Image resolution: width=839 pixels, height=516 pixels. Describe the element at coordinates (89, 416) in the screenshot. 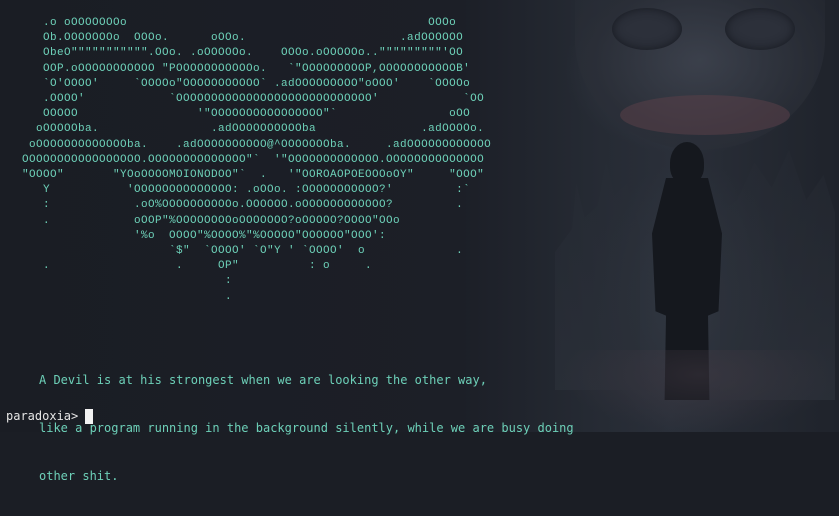

I see `text-cursor` at that location.